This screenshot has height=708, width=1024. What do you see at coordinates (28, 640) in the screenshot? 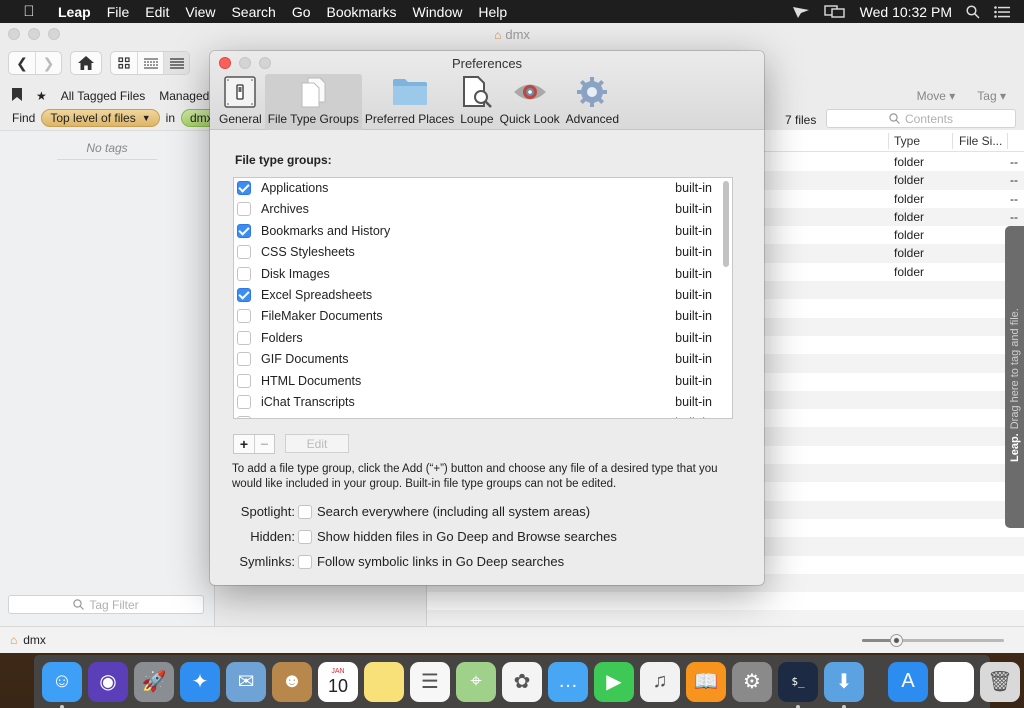
I see `path-bar: ⌂ dmx` at bounding box center [28, 640].